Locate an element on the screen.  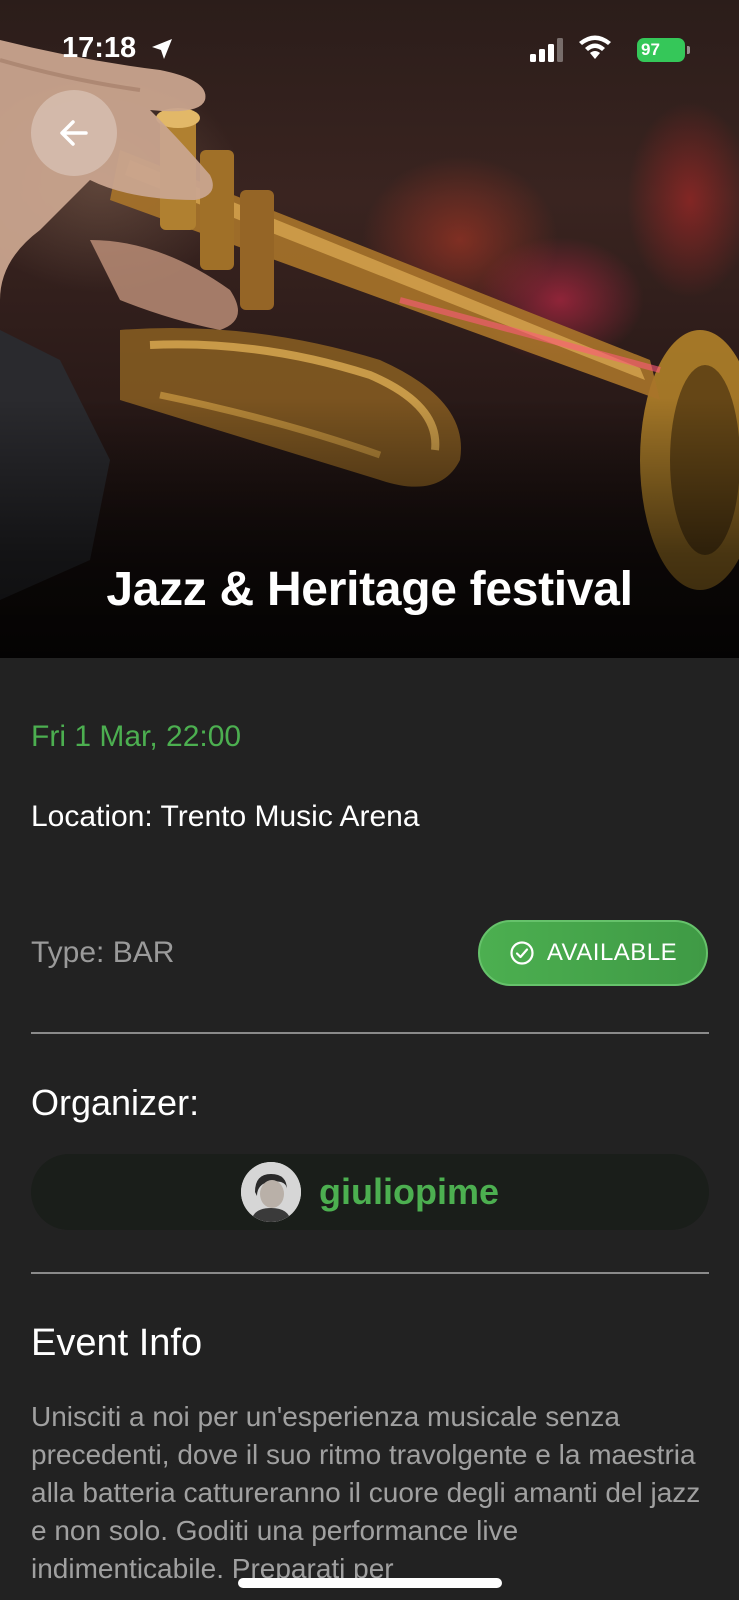
organizer-heading: Organizer: is located at coordinates (115, 1102).